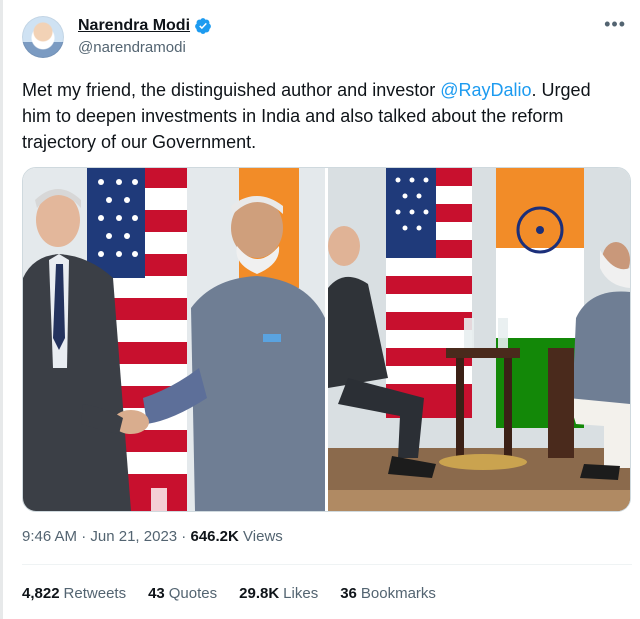  Describe the element at coordinates (49, 536) in the screenshot. I see `tweet-time: 9:46 AM` at that location.